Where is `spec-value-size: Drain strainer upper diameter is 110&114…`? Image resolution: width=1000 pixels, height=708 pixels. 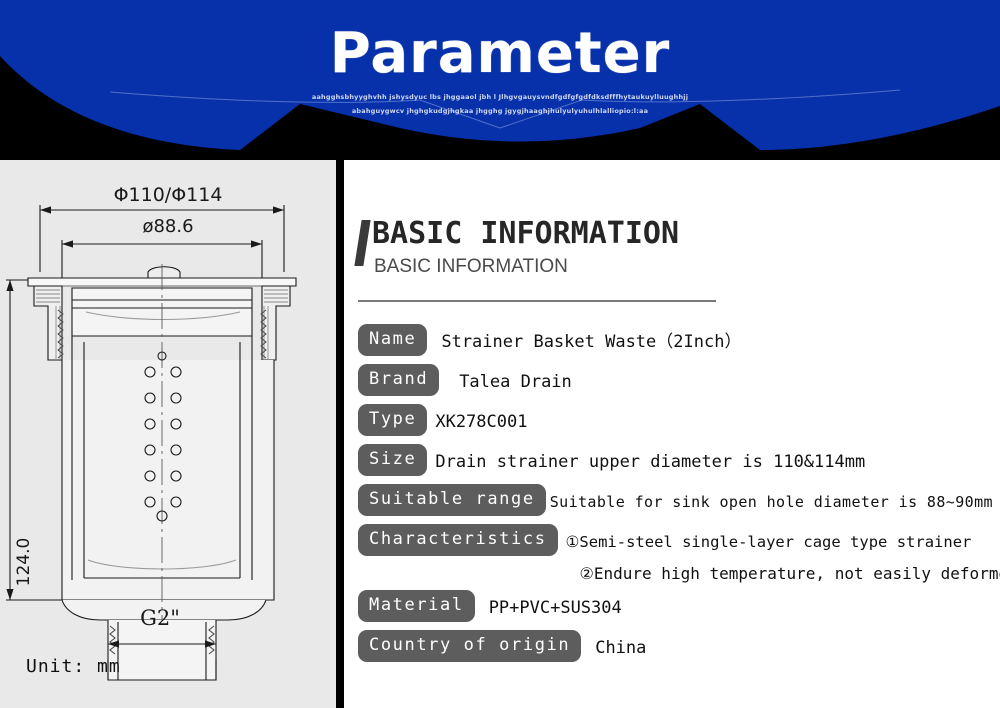
spec-value-size: Drain strainer upper diameter is 110&114… is located at coordinates (650, 462).